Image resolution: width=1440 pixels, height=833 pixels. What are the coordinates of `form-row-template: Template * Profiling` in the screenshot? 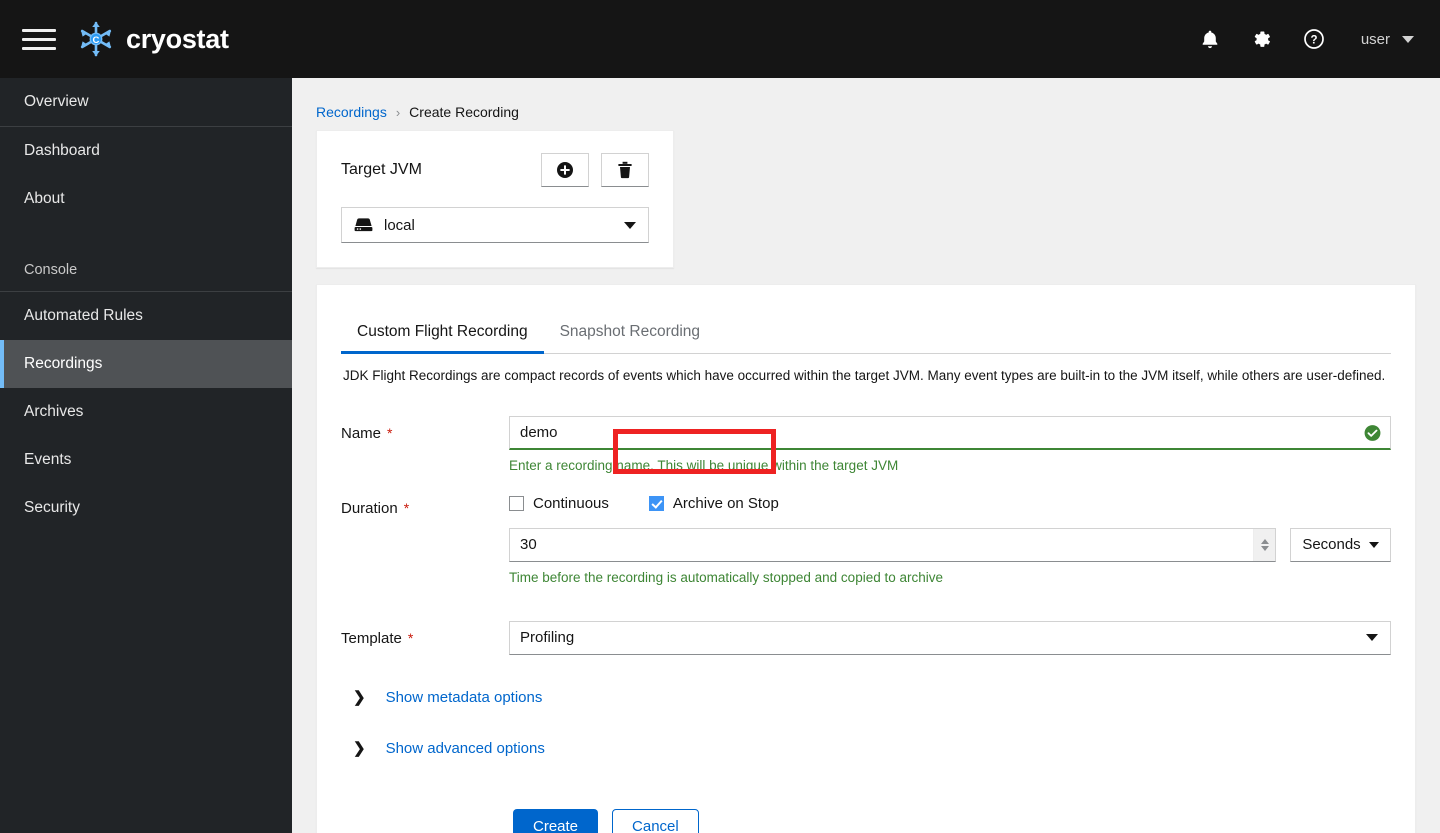 It's located at (866, 637).